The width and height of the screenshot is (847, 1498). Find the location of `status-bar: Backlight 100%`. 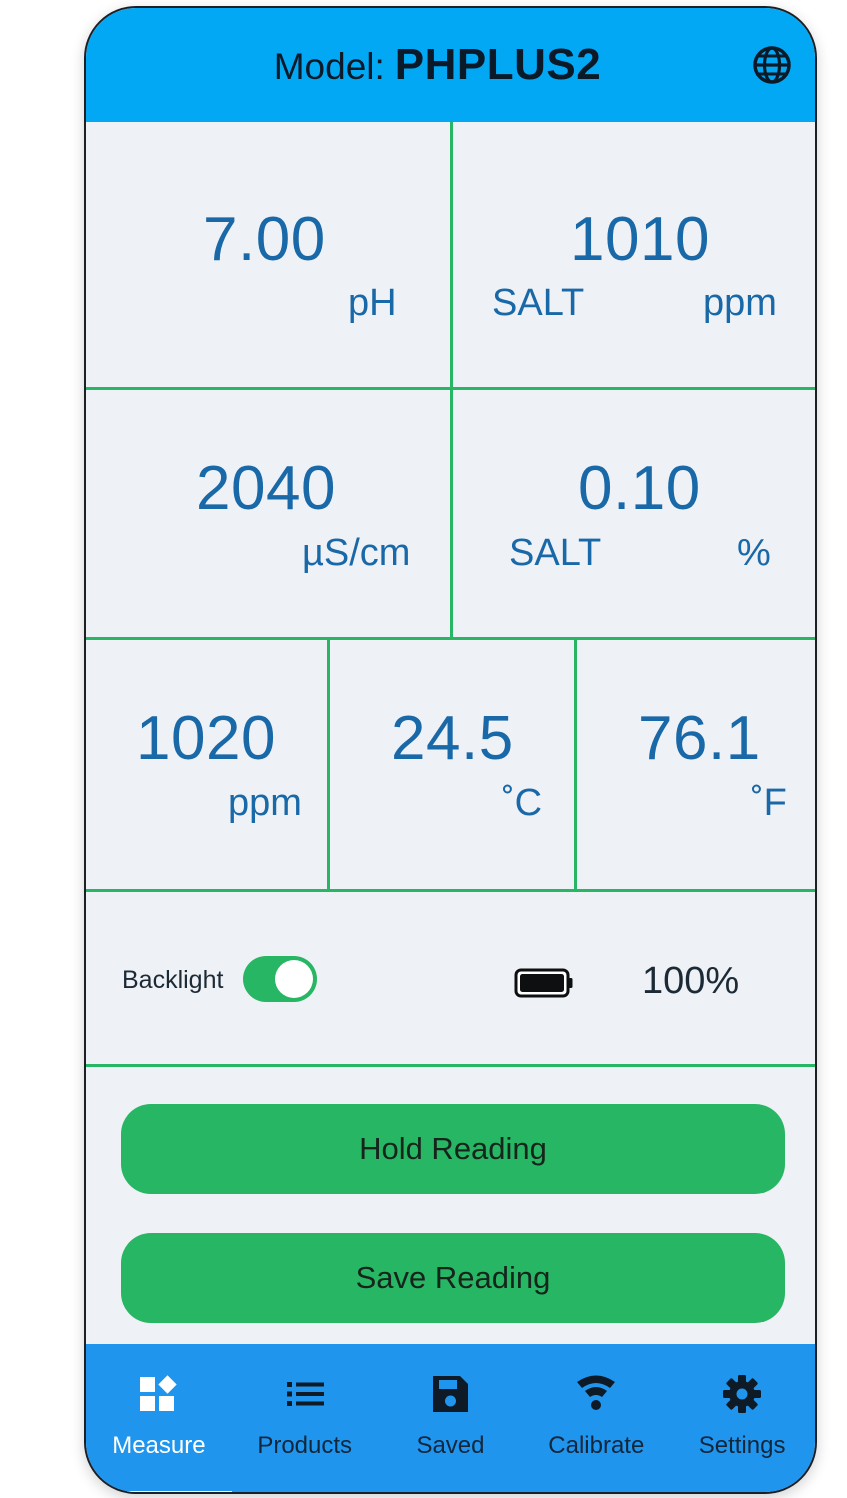

status-bar: Backlight 100% is located at coordinates (450, 978).